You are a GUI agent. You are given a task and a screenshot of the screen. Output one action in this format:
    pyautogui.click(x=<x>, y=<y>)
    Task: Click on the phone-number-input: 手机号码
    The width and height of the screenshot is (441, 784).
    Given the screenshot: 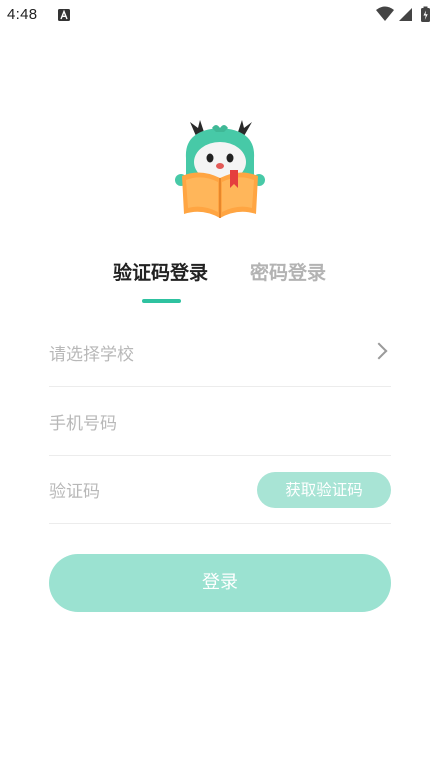 What is the action you would take?
    pyautogui.click(x=220, y=421)
    